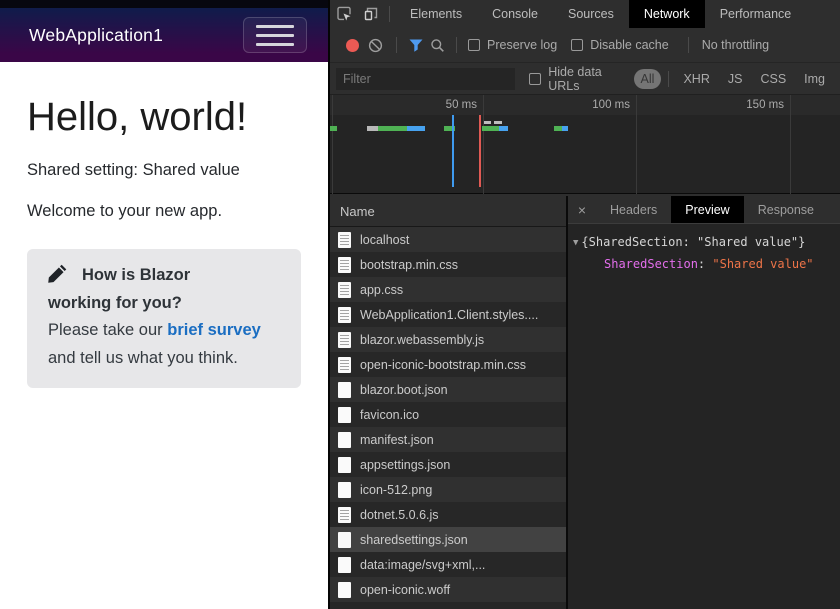  I want to click on network-request-row: blazor.boot.json, so click(448, 389).